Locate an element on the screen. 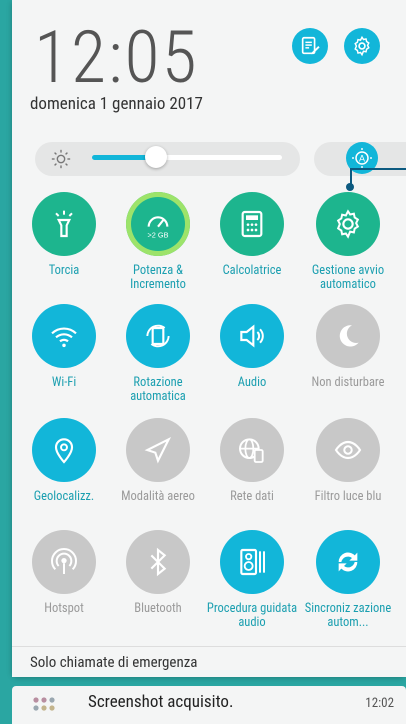  tile-label: Geolocalizz. is located at coordinates (64, 496).